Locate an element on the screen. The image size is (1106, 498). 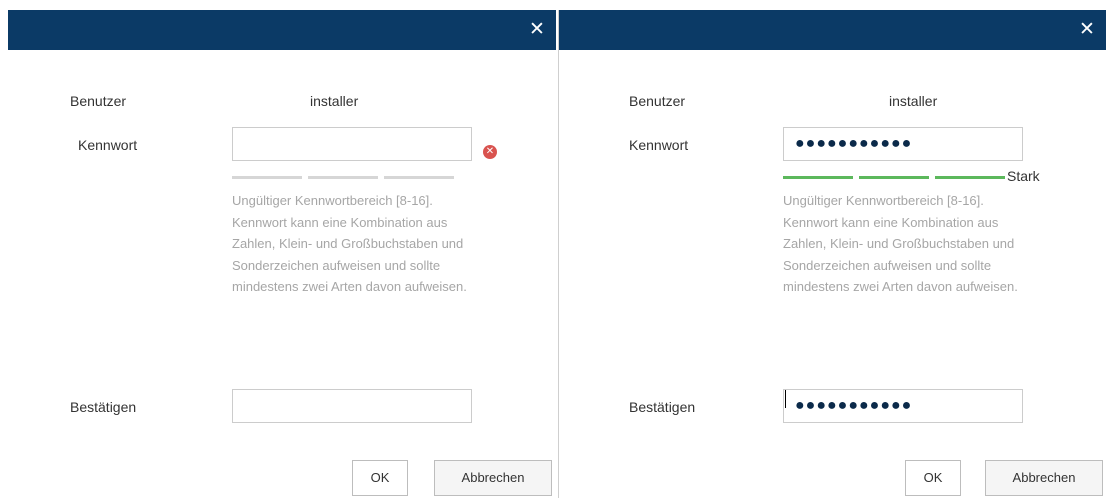
confirm-input-value: ●●●●●●●●●●● is located at coordinates (854, 405).